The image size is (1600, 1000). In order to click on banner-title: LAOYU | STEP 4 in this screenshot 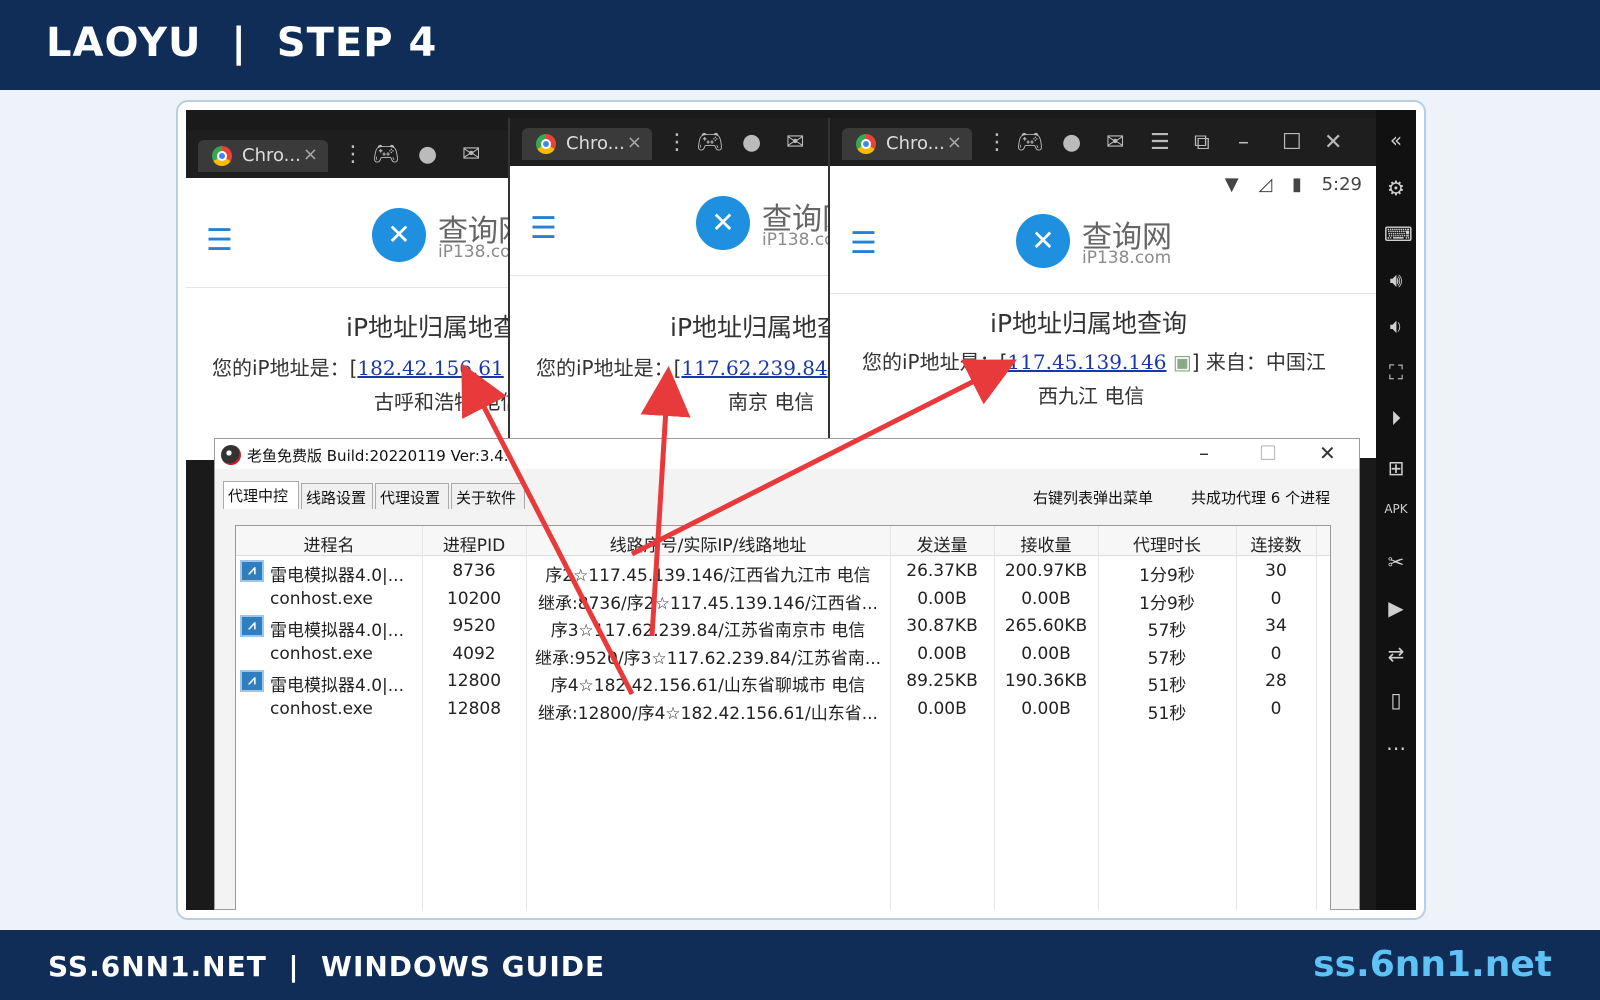, I will do `click(242, 43)`.